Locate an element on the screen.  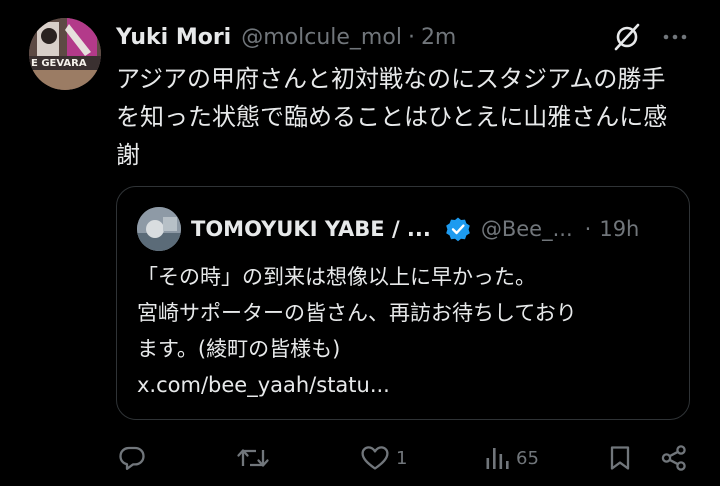
reply-button is located at coordinates (132, 458).